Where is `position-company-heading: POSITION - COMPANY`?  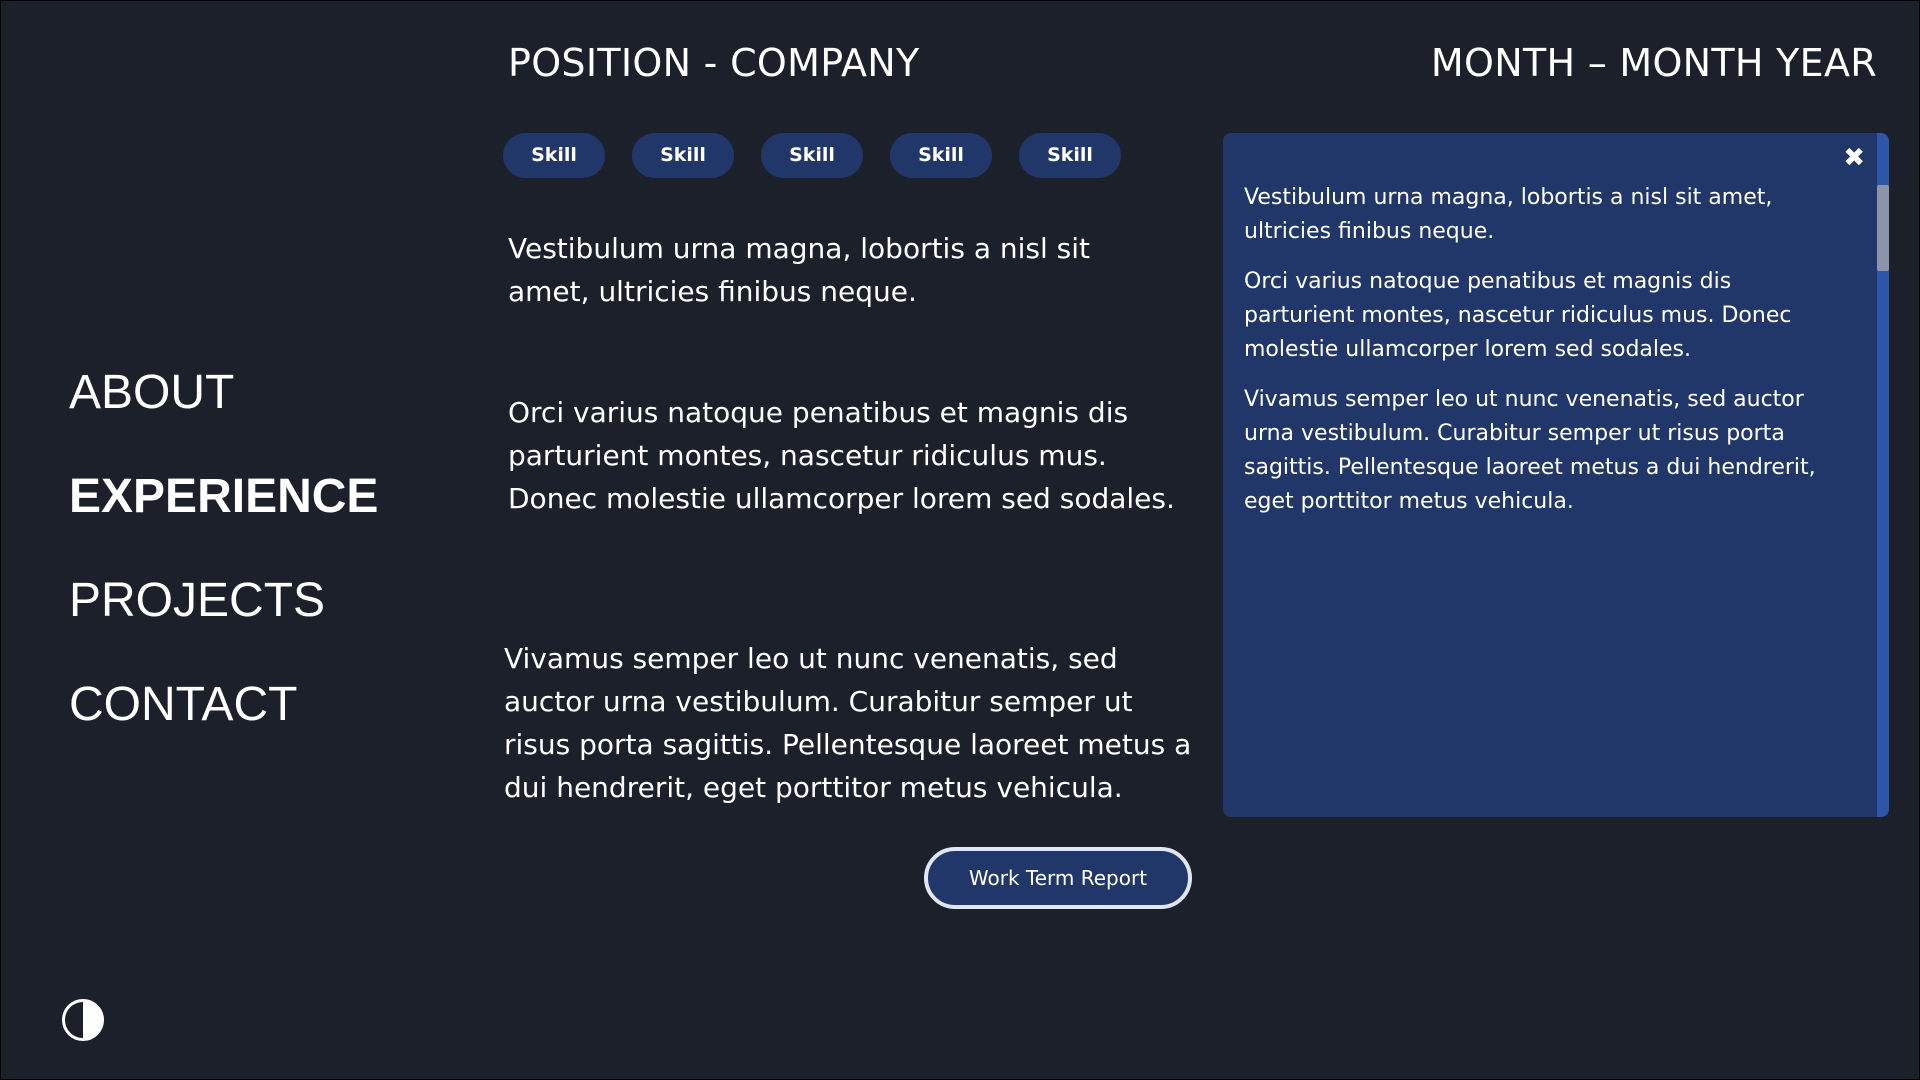
position-company-heading: POSITION - COMPANY is located at coordinates (714, 63).